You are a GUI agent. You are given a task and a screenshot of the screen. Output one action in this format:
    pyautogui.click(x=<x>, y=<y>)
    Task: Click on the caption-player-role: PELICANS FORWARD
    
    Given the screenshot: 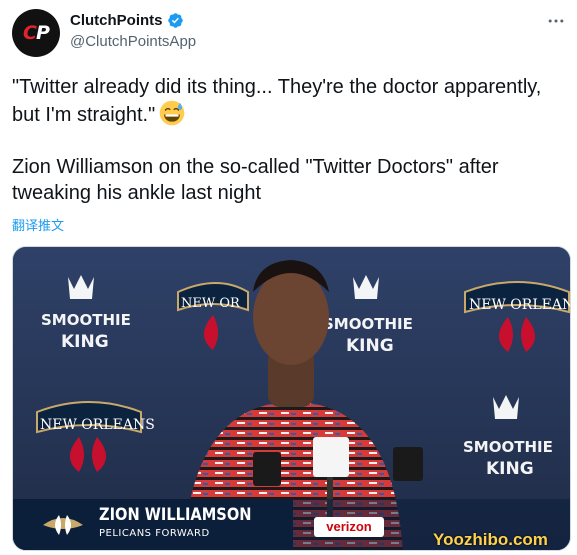 What is the action you would take?
    pyautogui.click(x=154, y=533)
    